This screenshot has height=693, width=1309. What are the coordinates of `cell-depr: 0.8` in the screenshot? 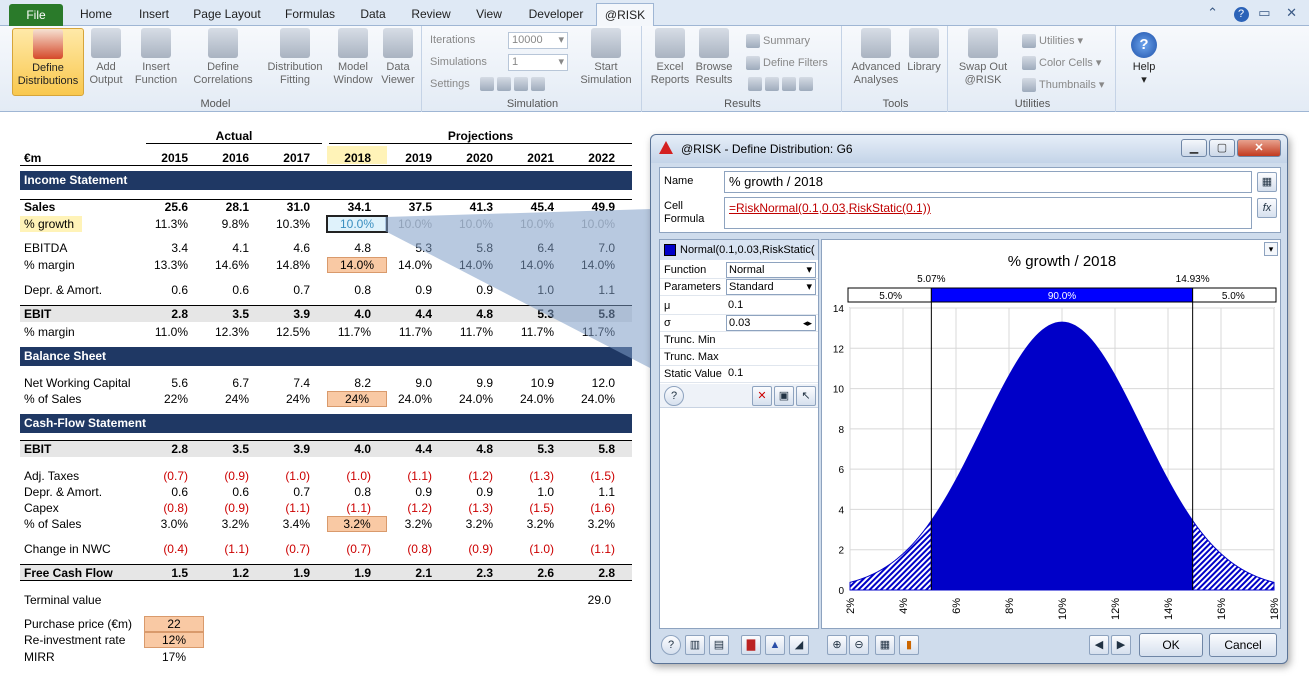 It's located at (350, 290).